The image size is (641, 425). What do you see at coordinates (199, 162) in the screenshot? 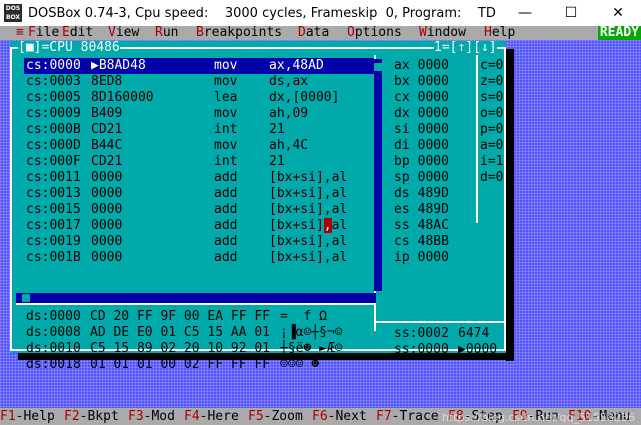
I see `code-row: cs:000F CD21 int 21` at bounding box center [199, 162].